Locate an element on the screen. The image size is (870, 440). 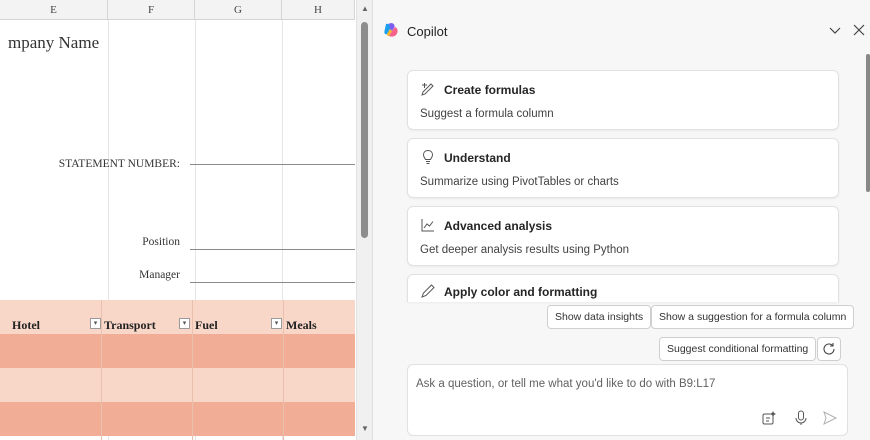
card-subtitle: Suggest a formula column is located at coordinates (487, 114).